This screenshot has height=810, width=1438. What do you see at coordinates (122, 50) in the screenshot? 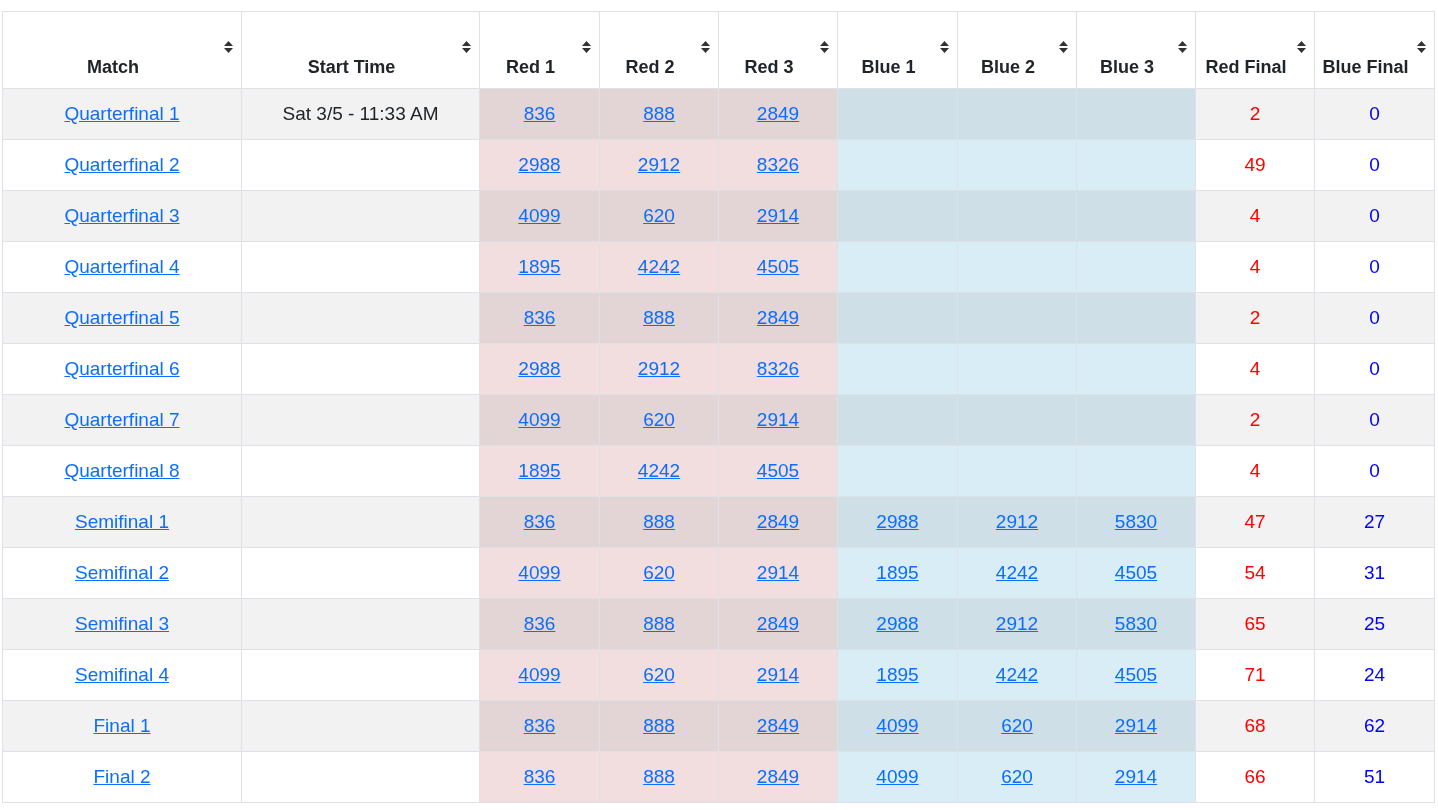
I see `column-header: Match` at bounding box center [122, 50].